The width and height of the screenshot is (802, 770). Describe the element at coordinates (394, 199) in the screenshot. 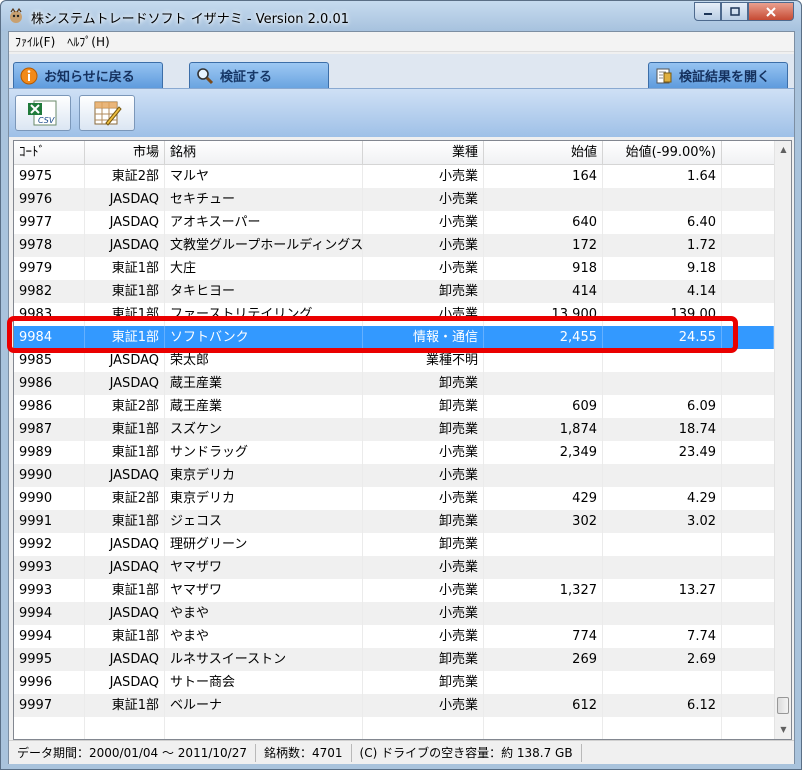

I see `table-row: 9976 JASDAQ セキチュー 小売業` at that location.